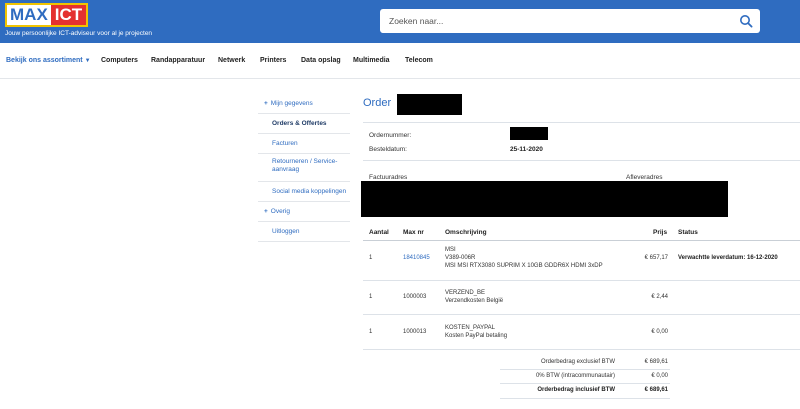 Image resolution: width=800 pixels, height=409 pixels. I want to click on sidebar-item-overig: + Overig, so click(304, 212).